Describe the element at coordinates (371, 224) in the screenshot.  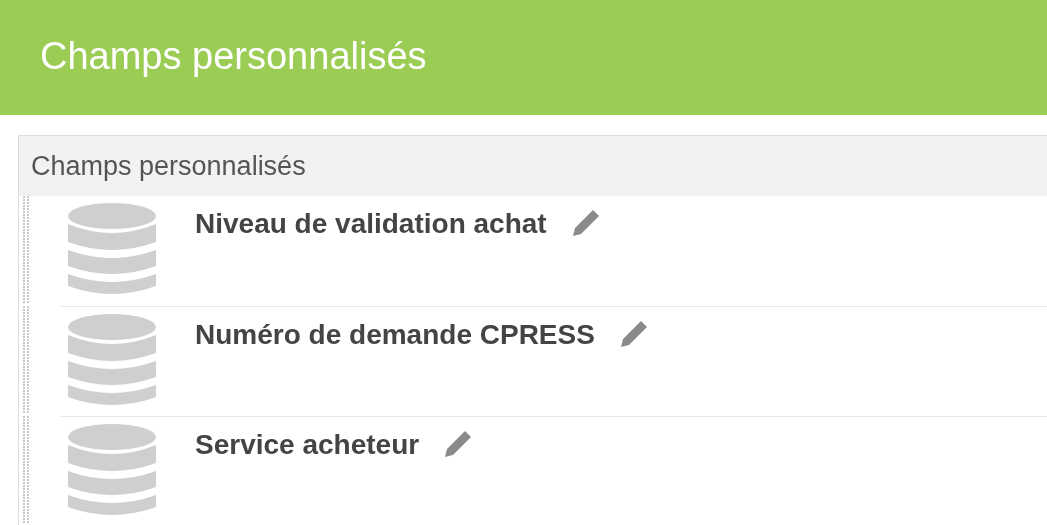
I see `field-name: Niveau de validation achat` at that location.